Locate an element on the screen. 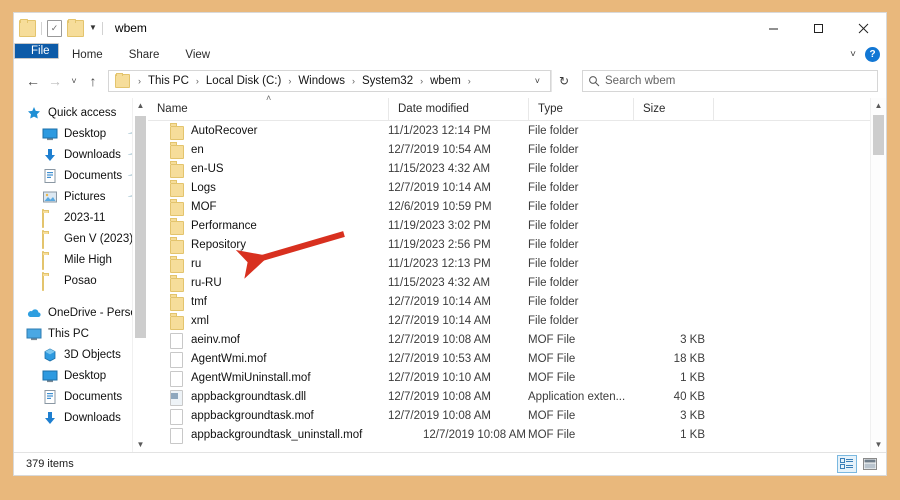  ribbon-right-controls: ˅ ? is located at coordinates (865, 54).